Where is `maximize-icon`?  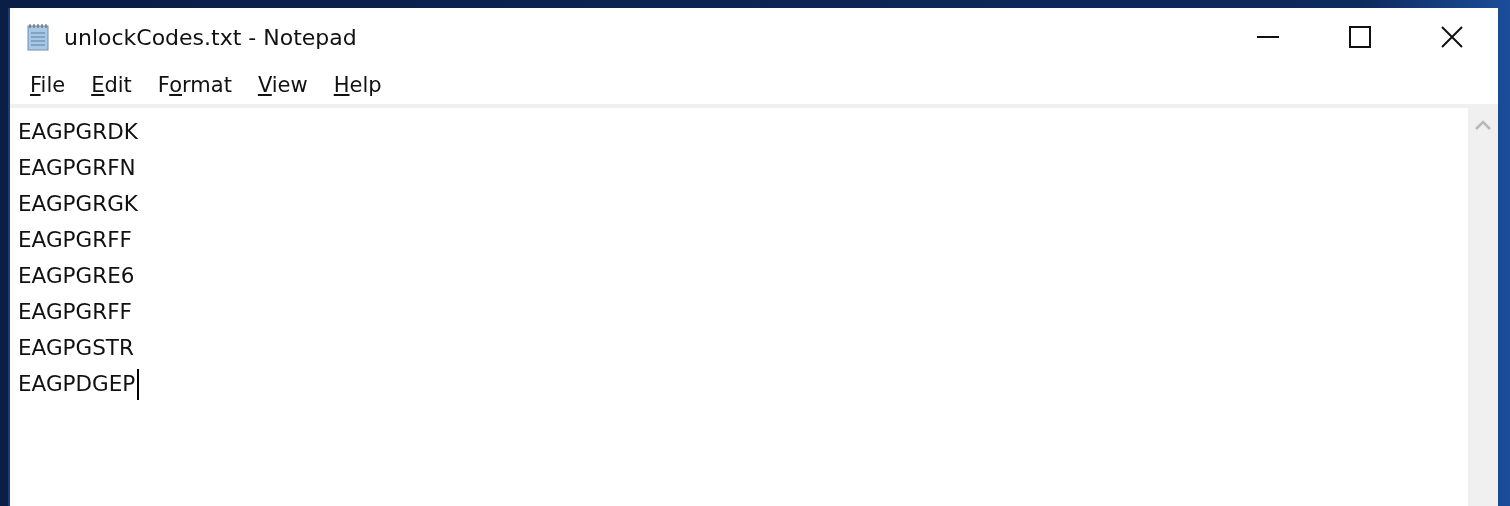
maximize-icon is located at coordinates (1360, 37).